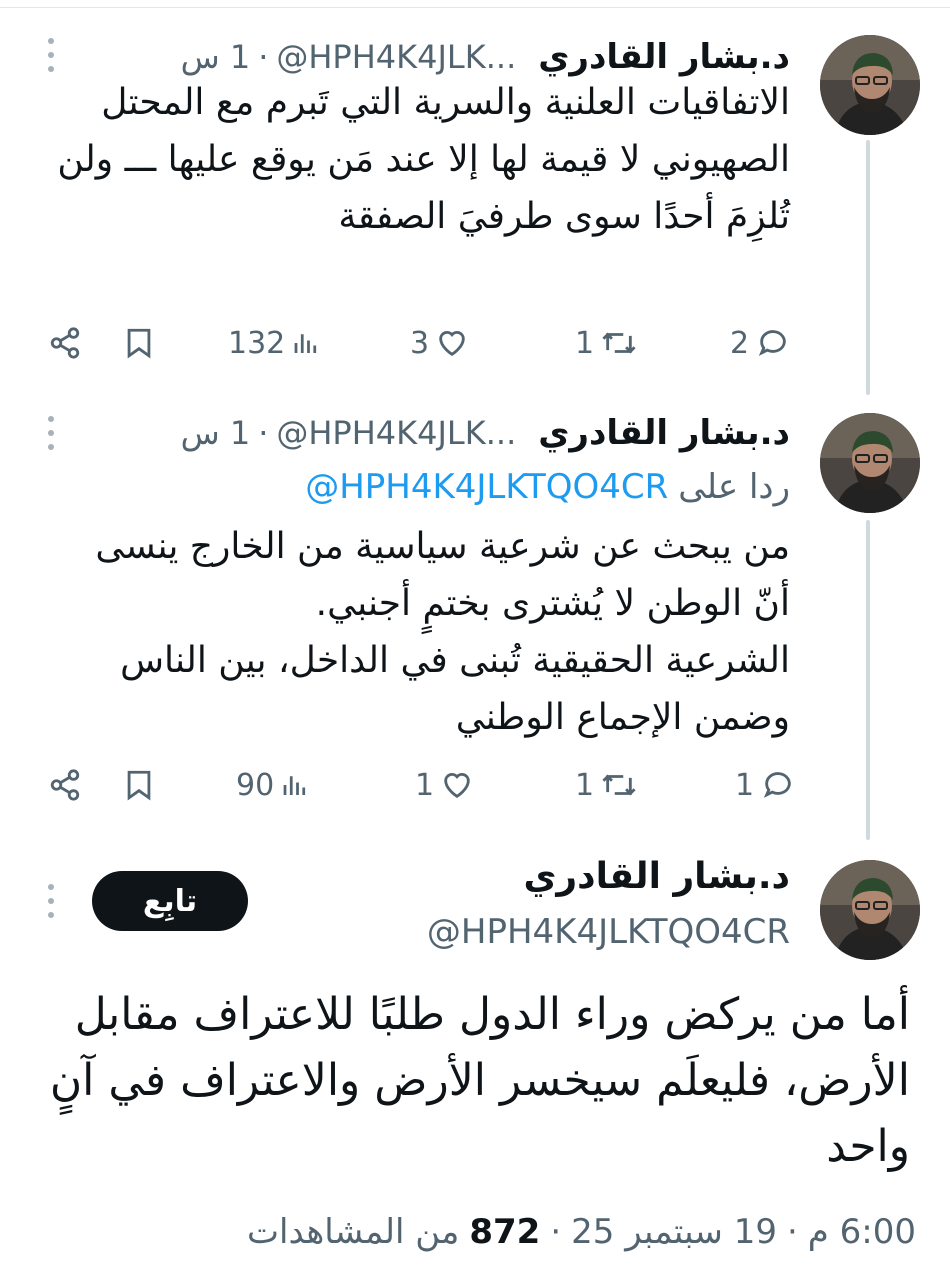  I want to click on reply-mention-link: @HPH4K4JLKTQO4CR, so click(486, 487).